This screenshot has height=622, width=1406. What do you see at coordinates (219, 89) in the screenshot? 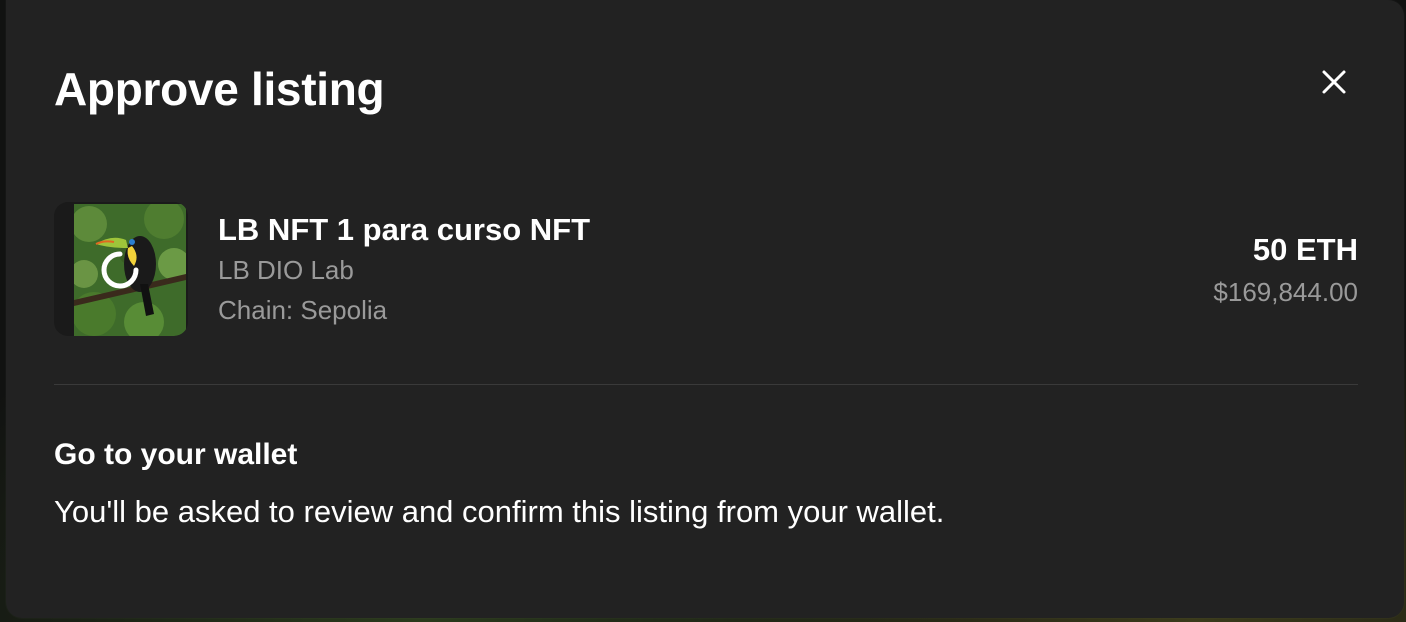
I see `modal-title: Approve listing` at bounding box center [219, 89].